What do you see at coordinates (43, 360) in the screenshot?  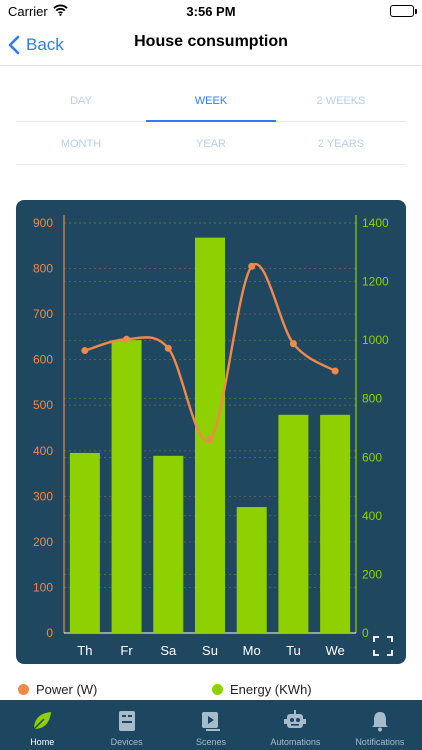 I see `y-left-tick-label: 600` at bounding box center [43, 360].